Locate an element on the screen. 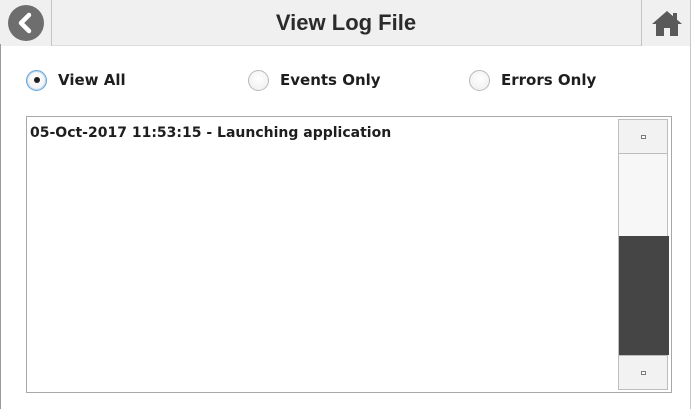  scroll-down-button is located at coordinates (643, 372).